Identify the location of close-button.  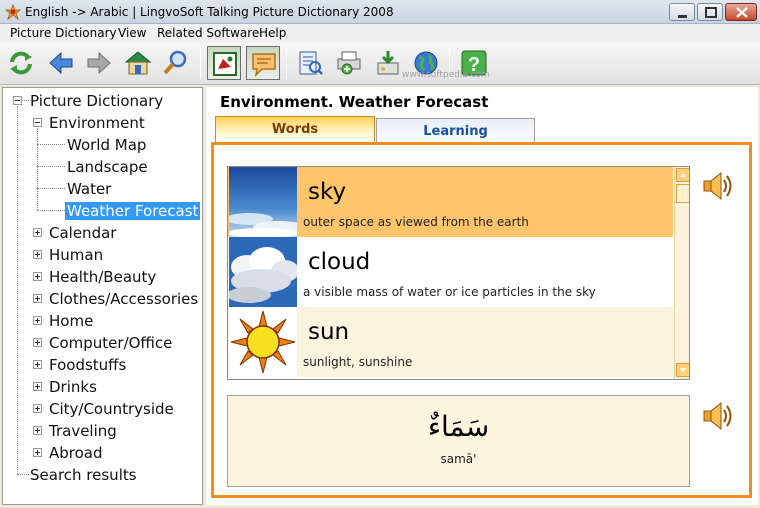
(741, 12).